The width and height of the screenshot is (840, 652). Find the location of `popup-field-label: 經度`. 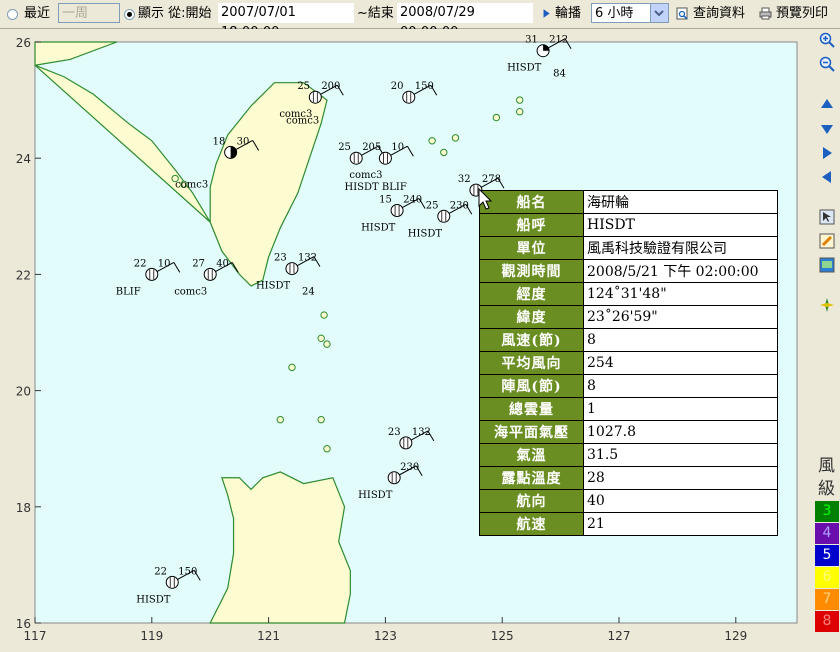

popup-field-label: 經度 is located at coordinates (531, 294).